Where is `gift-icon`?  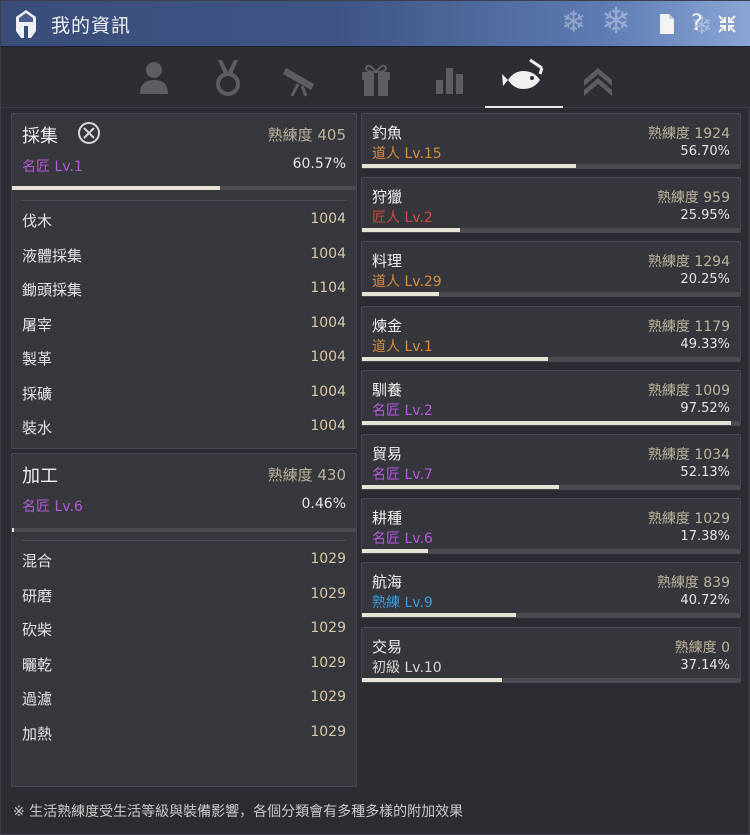 gift-icon is located at coordinates (376, 80).